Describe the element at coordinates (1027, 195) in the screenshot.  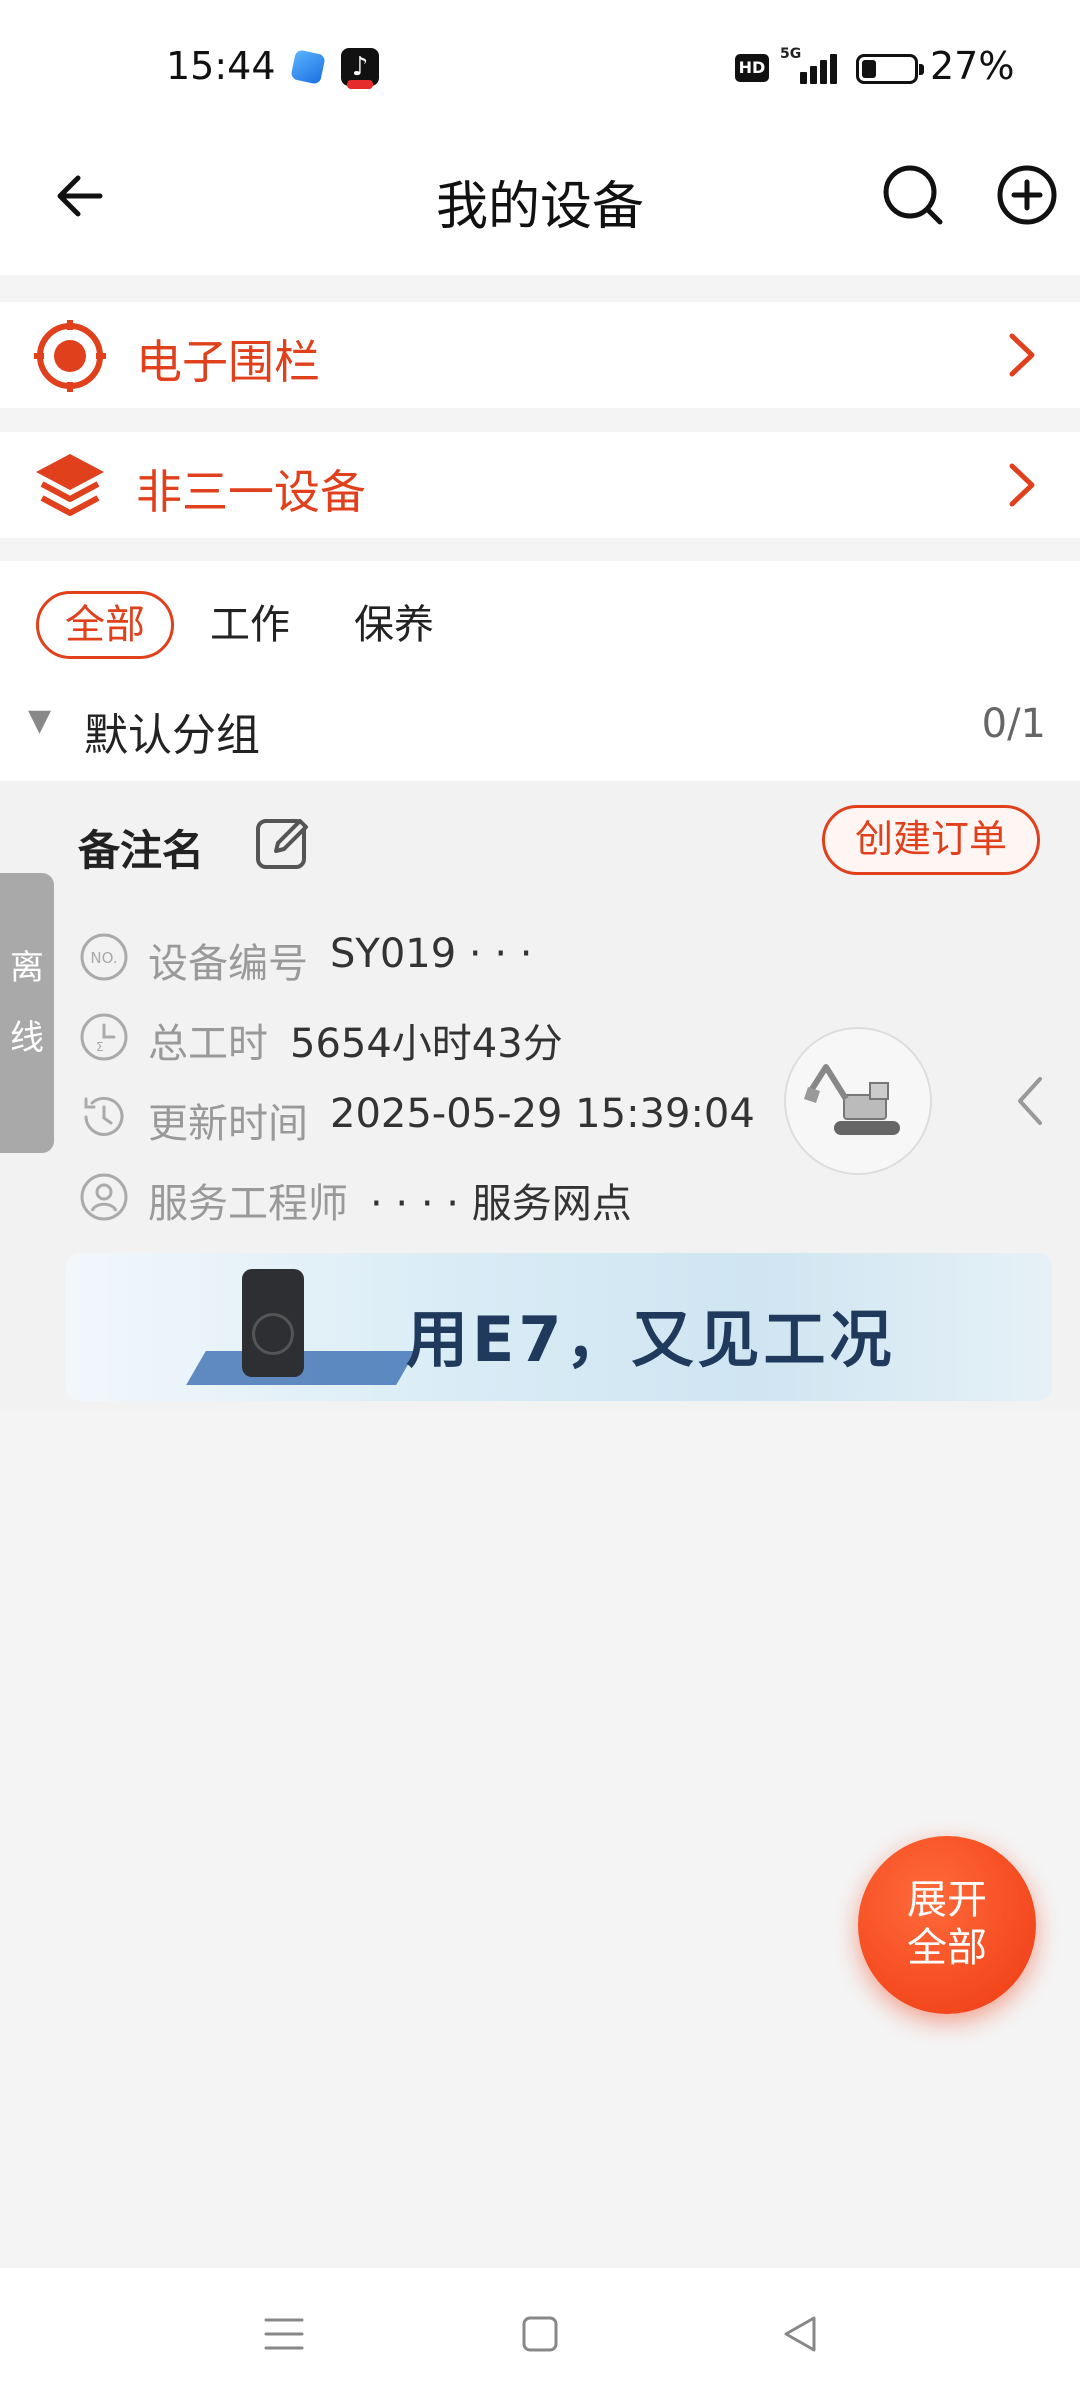
I see `add-device-icon` at that location.